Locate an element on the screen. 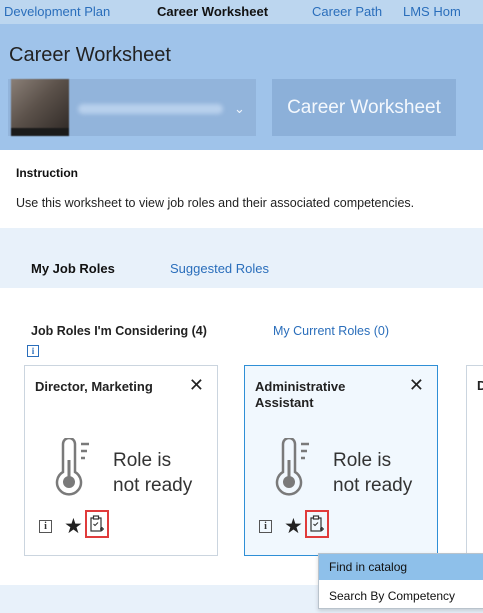 The width and height of the screenshot is (483, 613). catalog-dropdown-menu: Find in catalog Search By Competency is located at coordinates (400, 581).